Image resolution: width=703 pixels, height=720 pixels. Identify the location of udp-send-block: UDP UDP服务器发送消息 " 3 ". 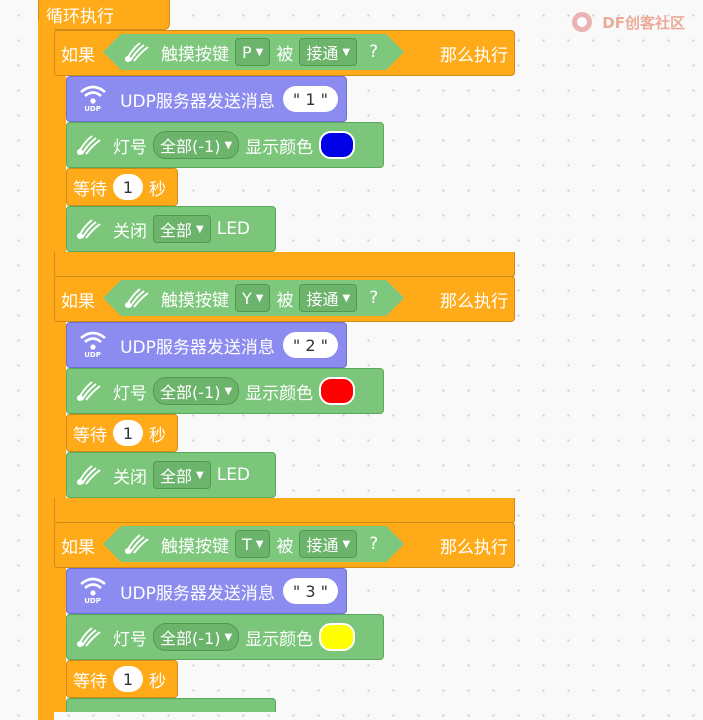
(206, 591).